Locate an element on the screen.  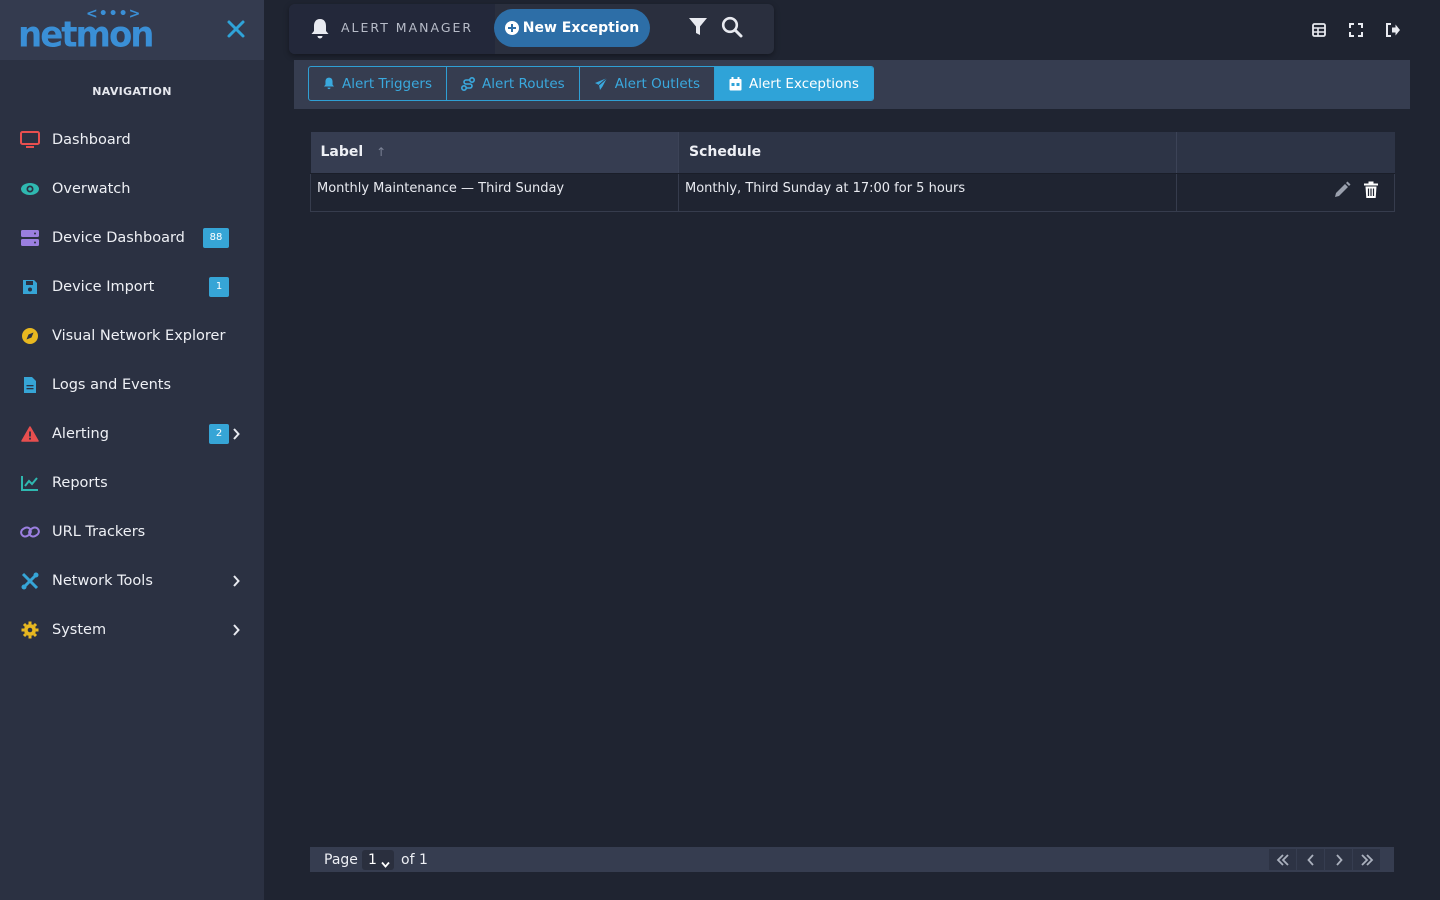
pagination-bar: Page 1 of 1 is located at coordinates (852, 859).